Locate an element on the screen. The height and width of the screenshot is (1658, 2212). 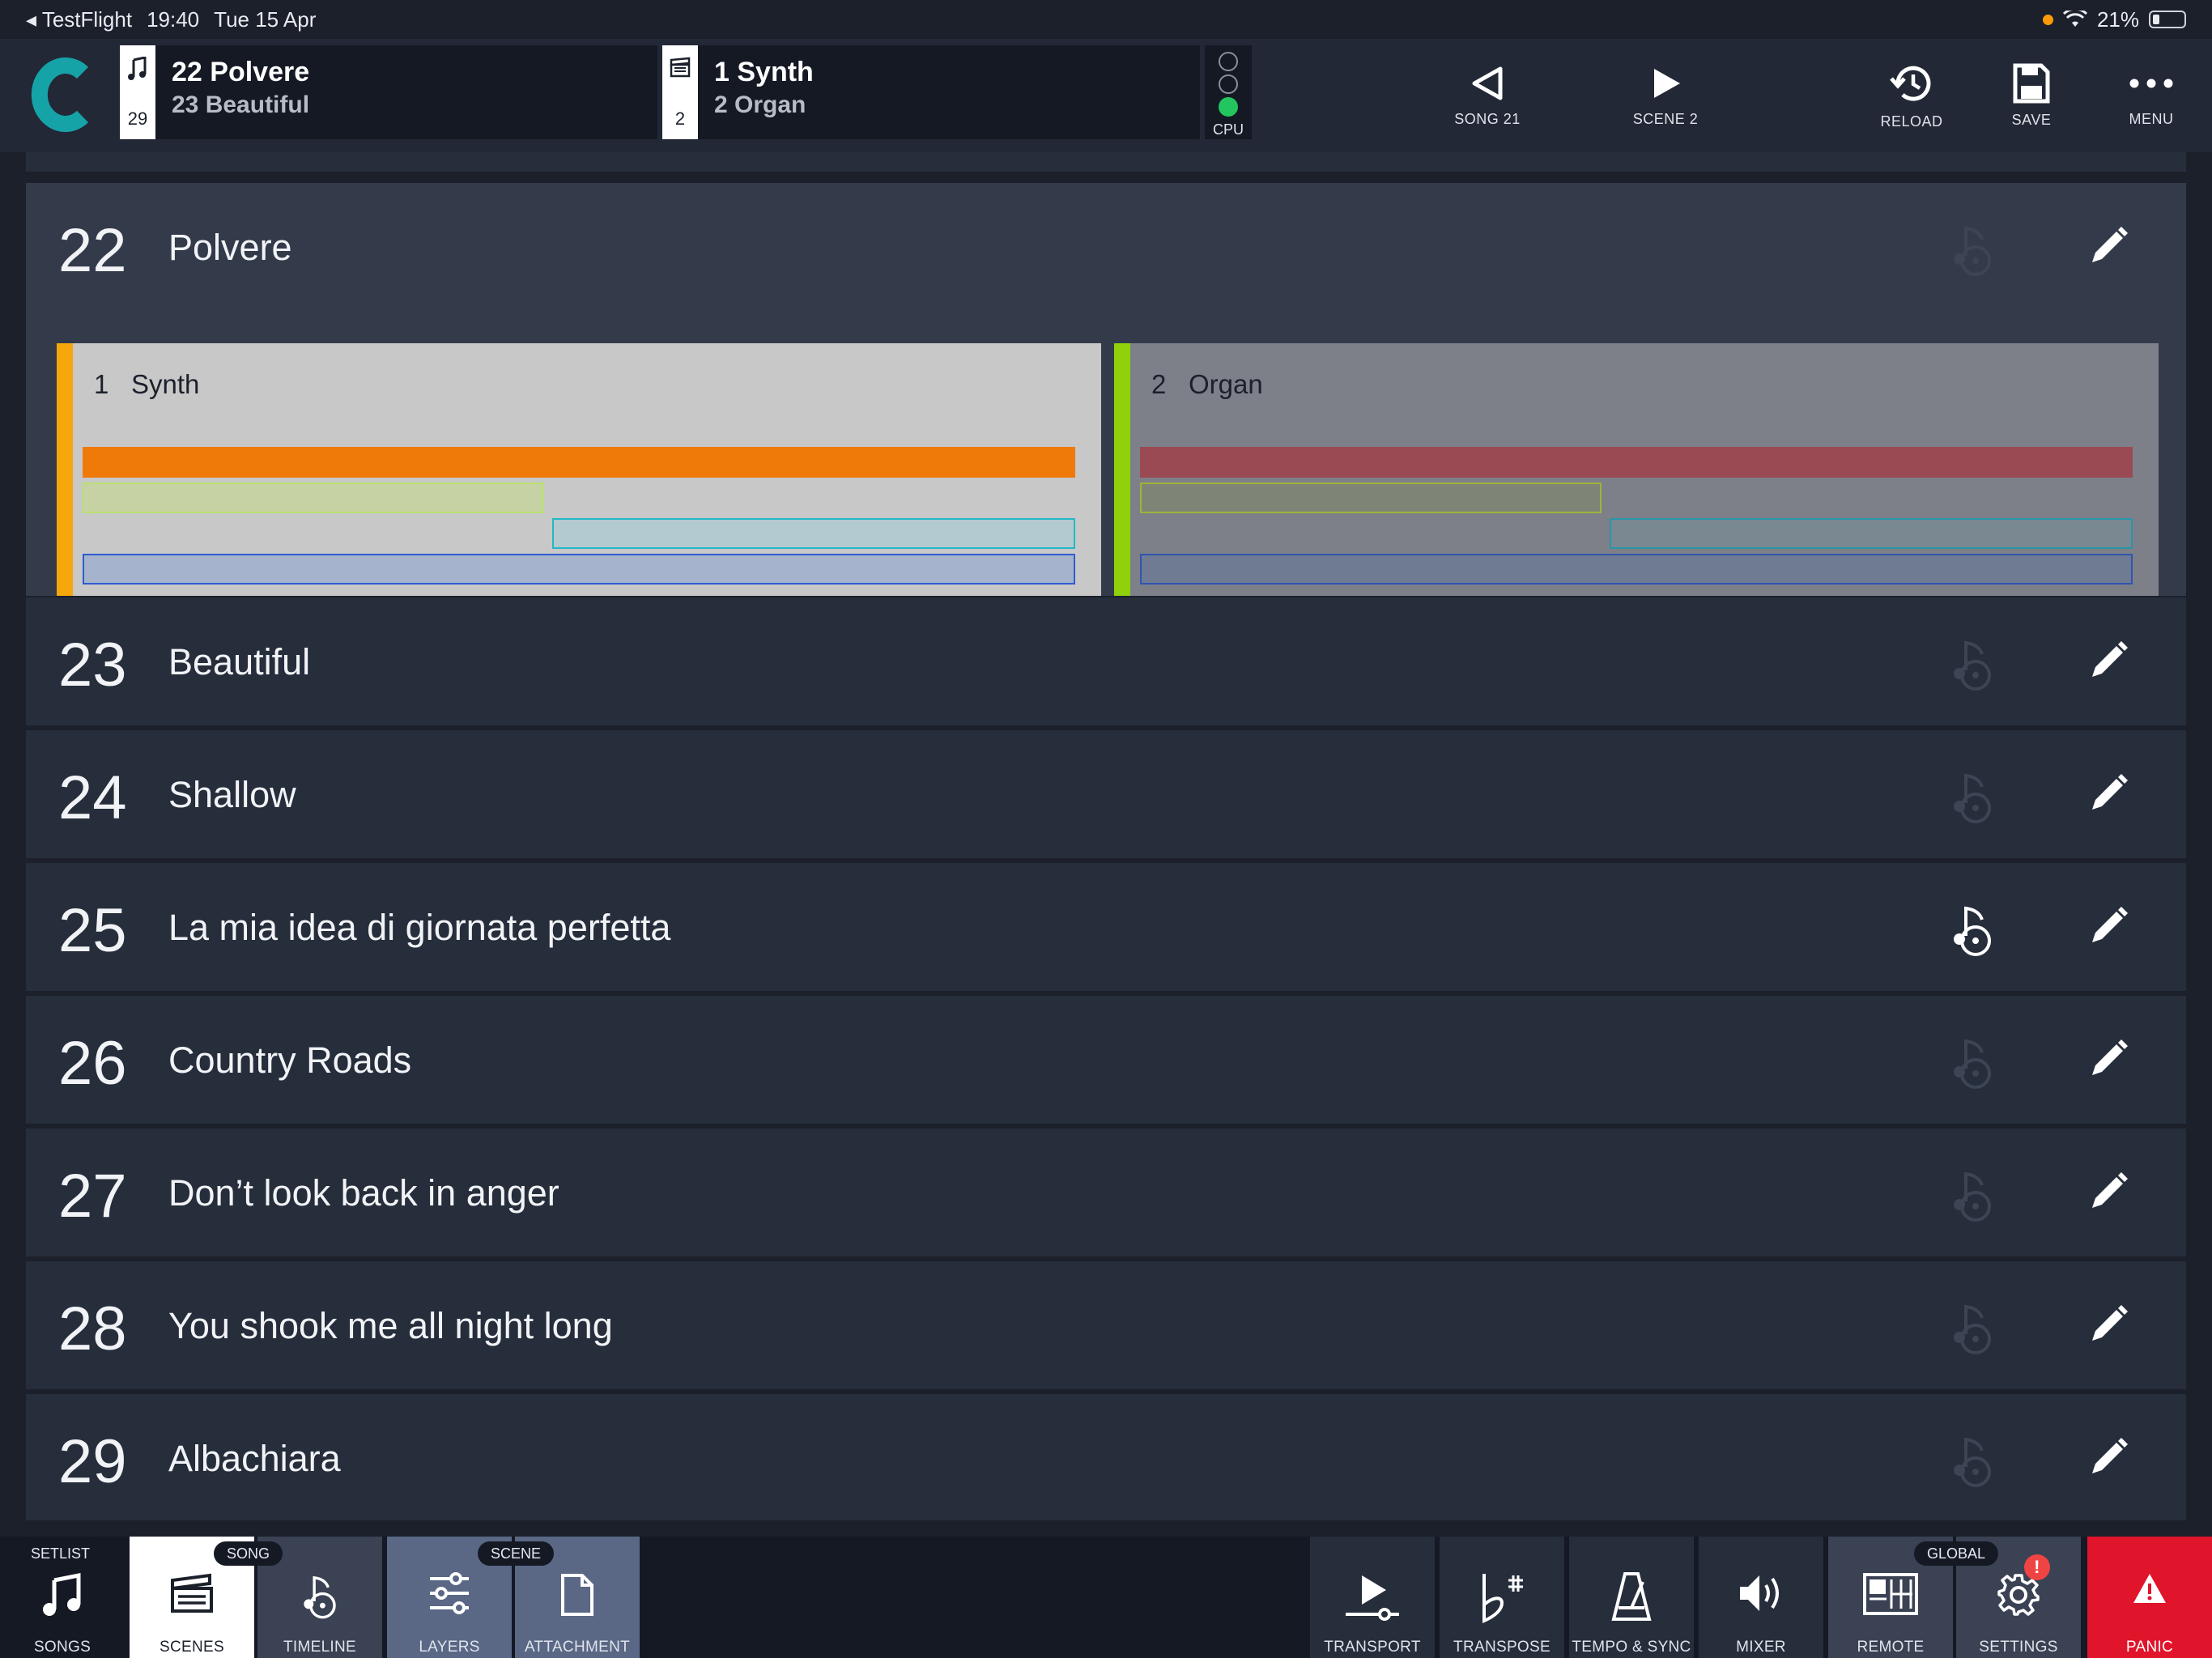
song-row: 27 Don’t look back in anger is located at coordinates (1106, 1191).